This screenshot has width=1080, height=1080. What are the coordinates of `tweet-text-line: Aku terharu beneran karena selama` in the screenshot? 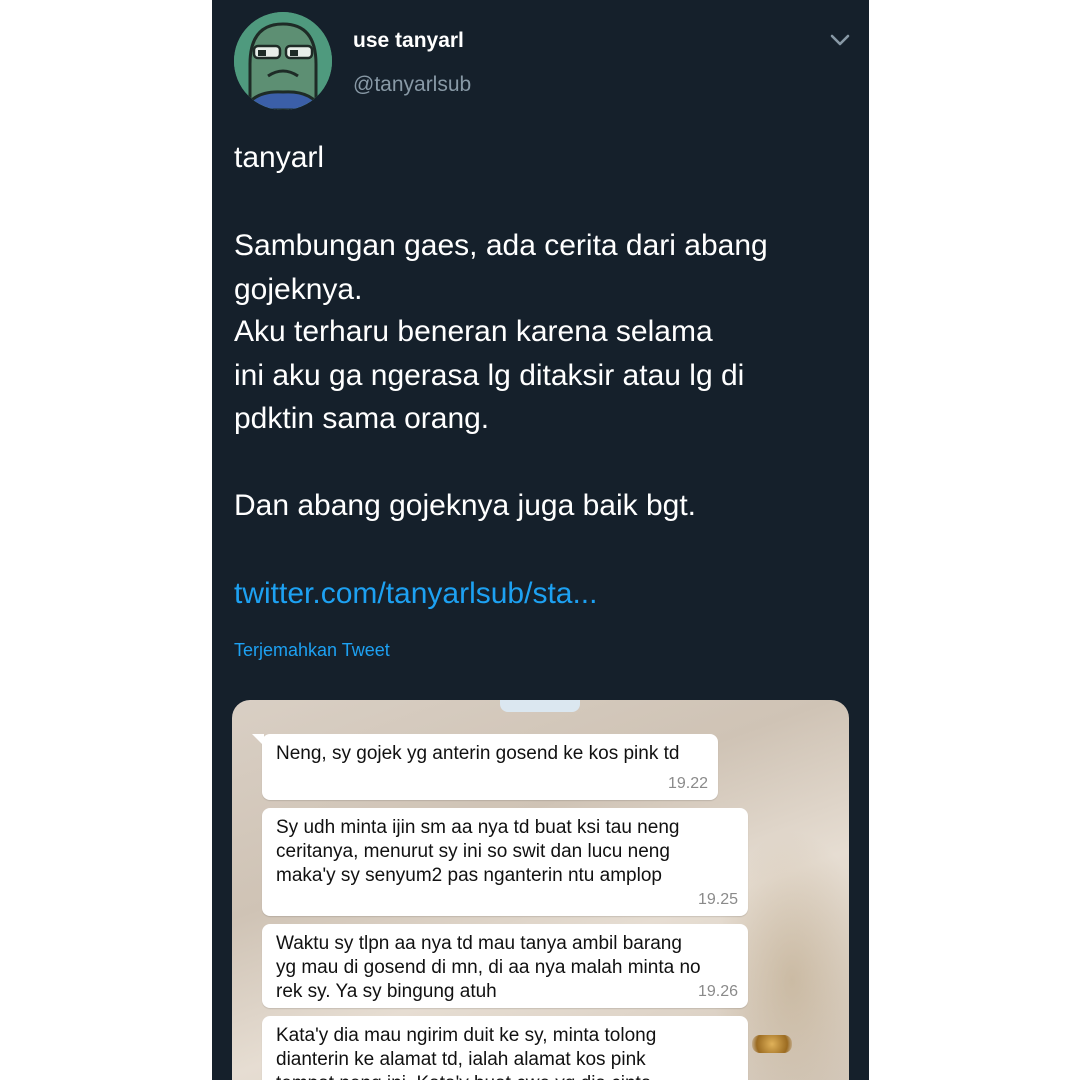 It's located at (473, 331).